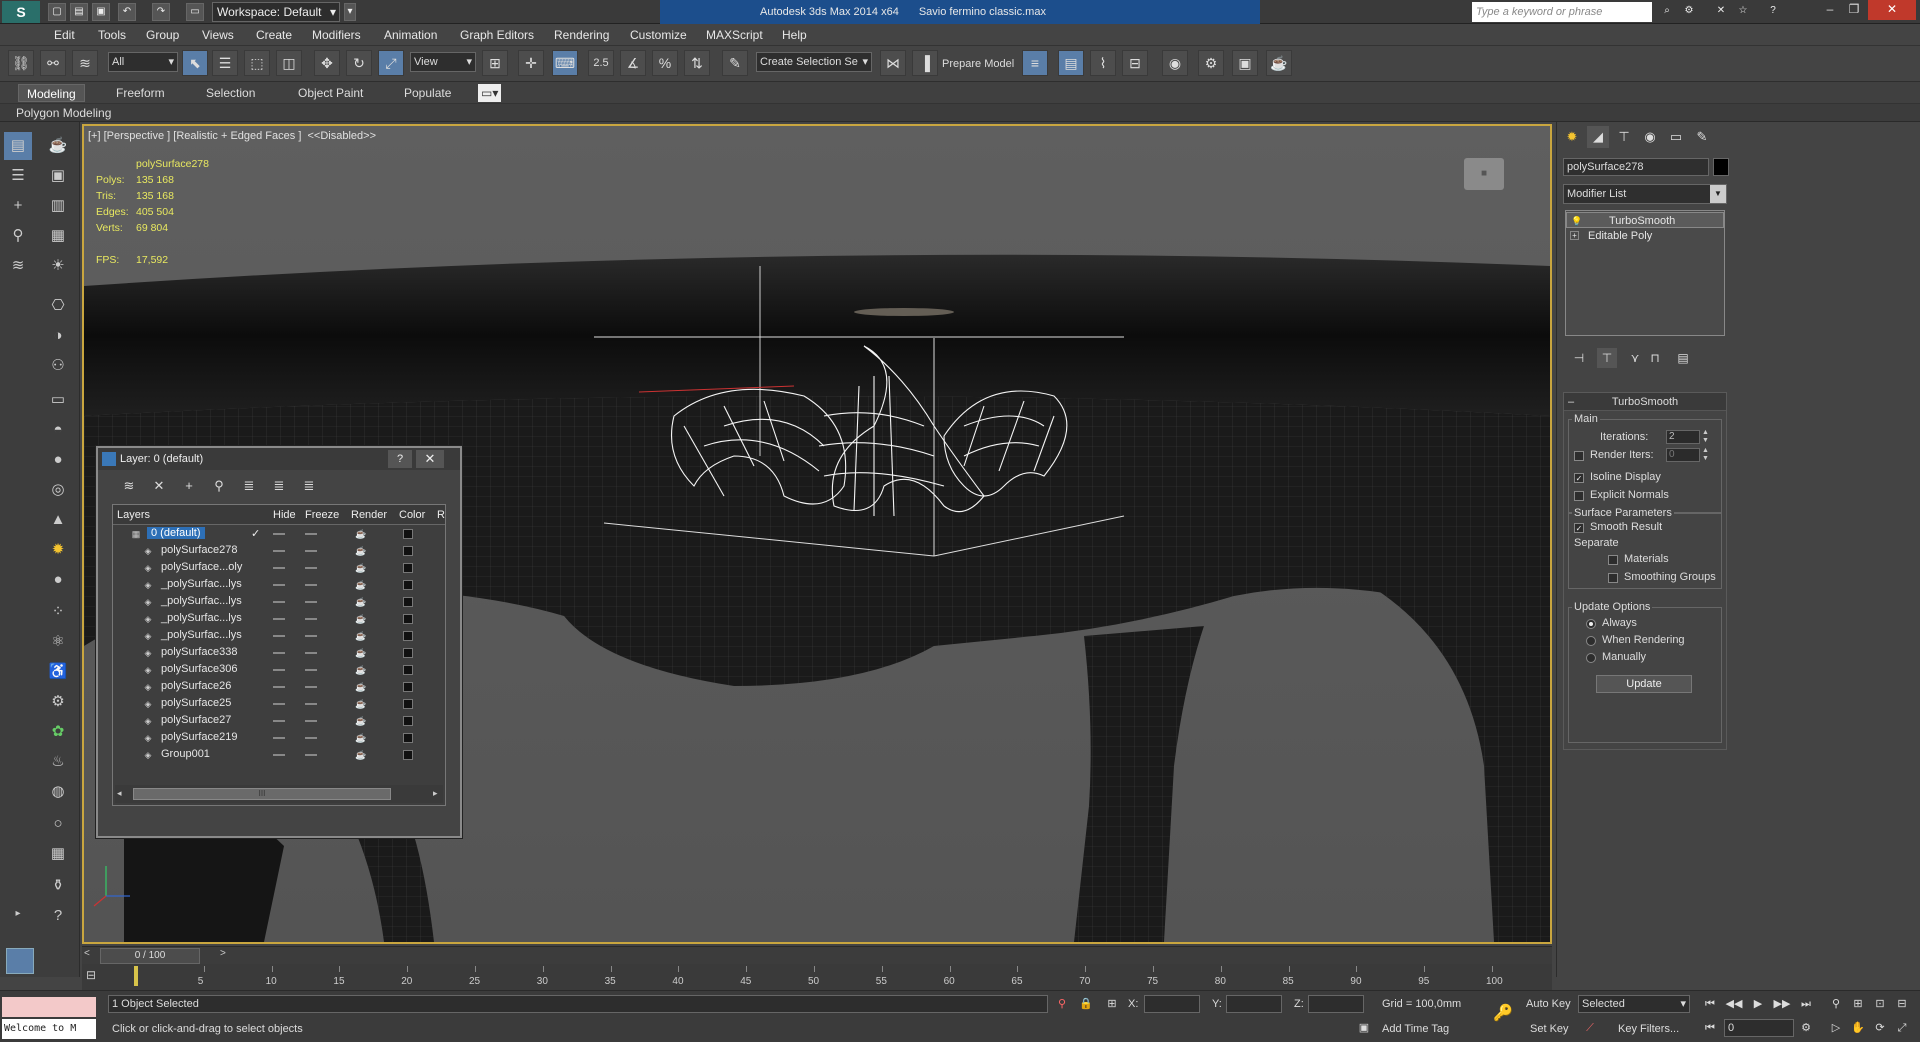 The height and width of the screenshot is (1042, 1920). What do you see at coordinates (1858, 1028) in the screenshot?
I see `pan-icon: ✋` at bounding box center [1858, 1028].